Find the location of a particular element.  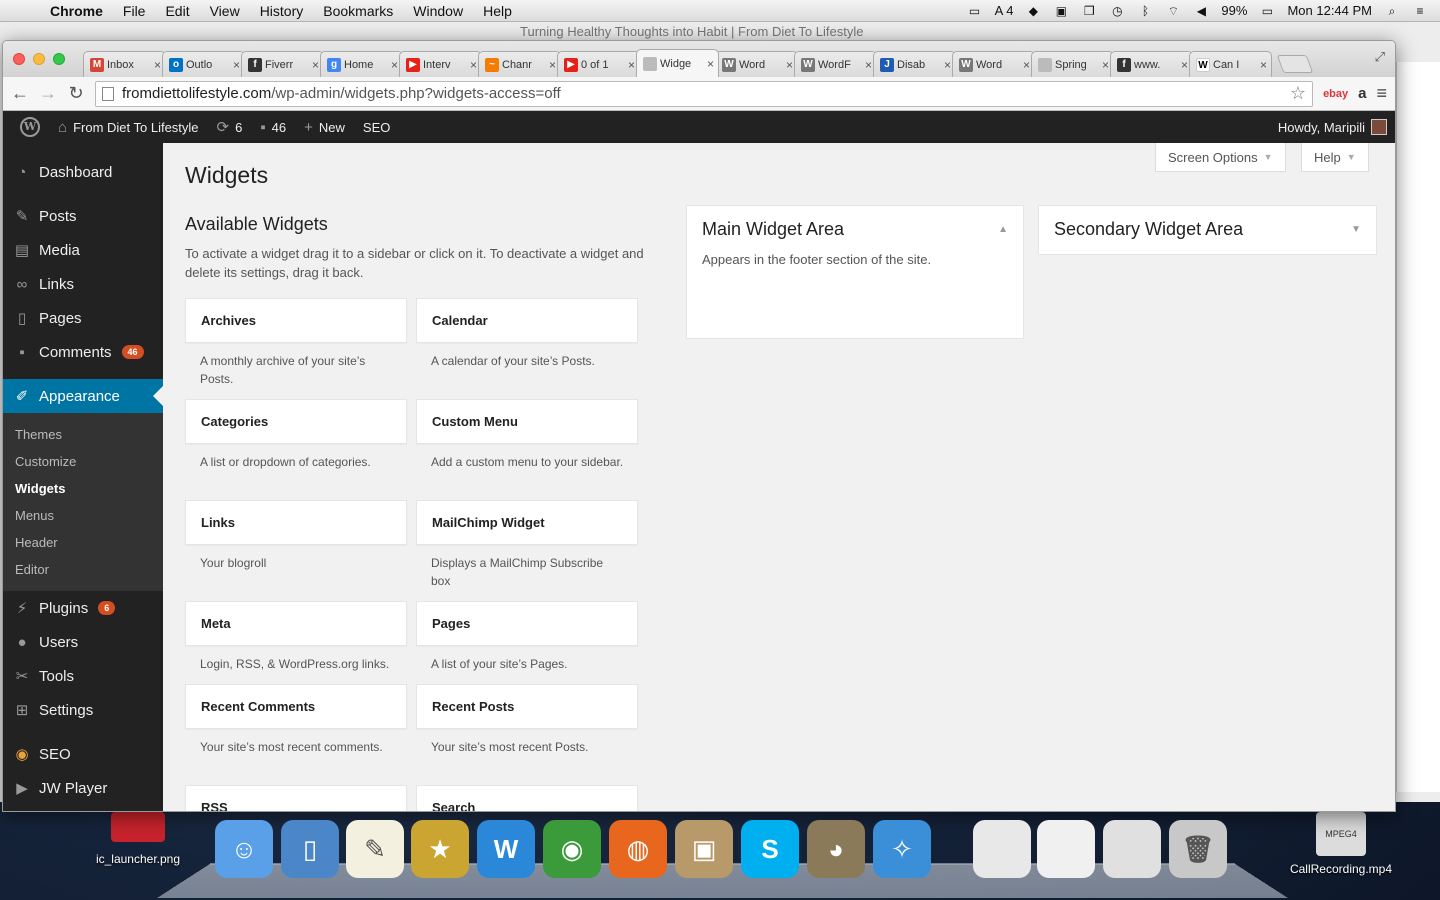

collapse-arrow-icon: ▲ is located at coordinates (1003, 229).